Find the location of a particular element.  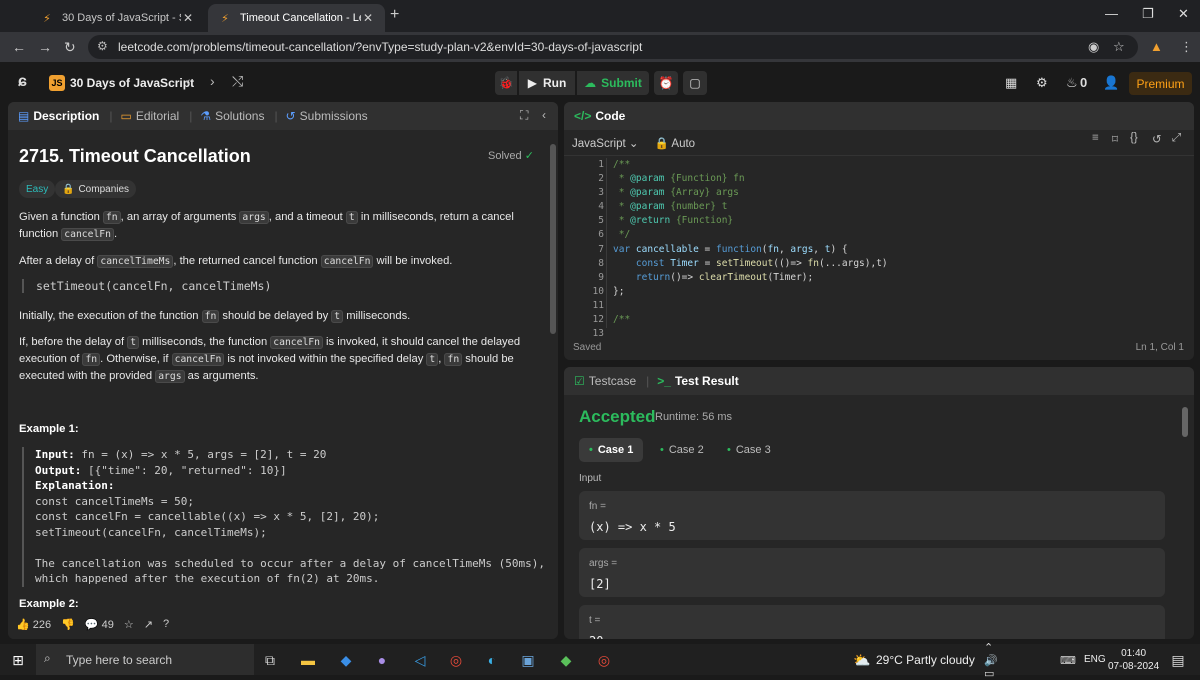

input-label: args = is located at coordinates (603, 563).